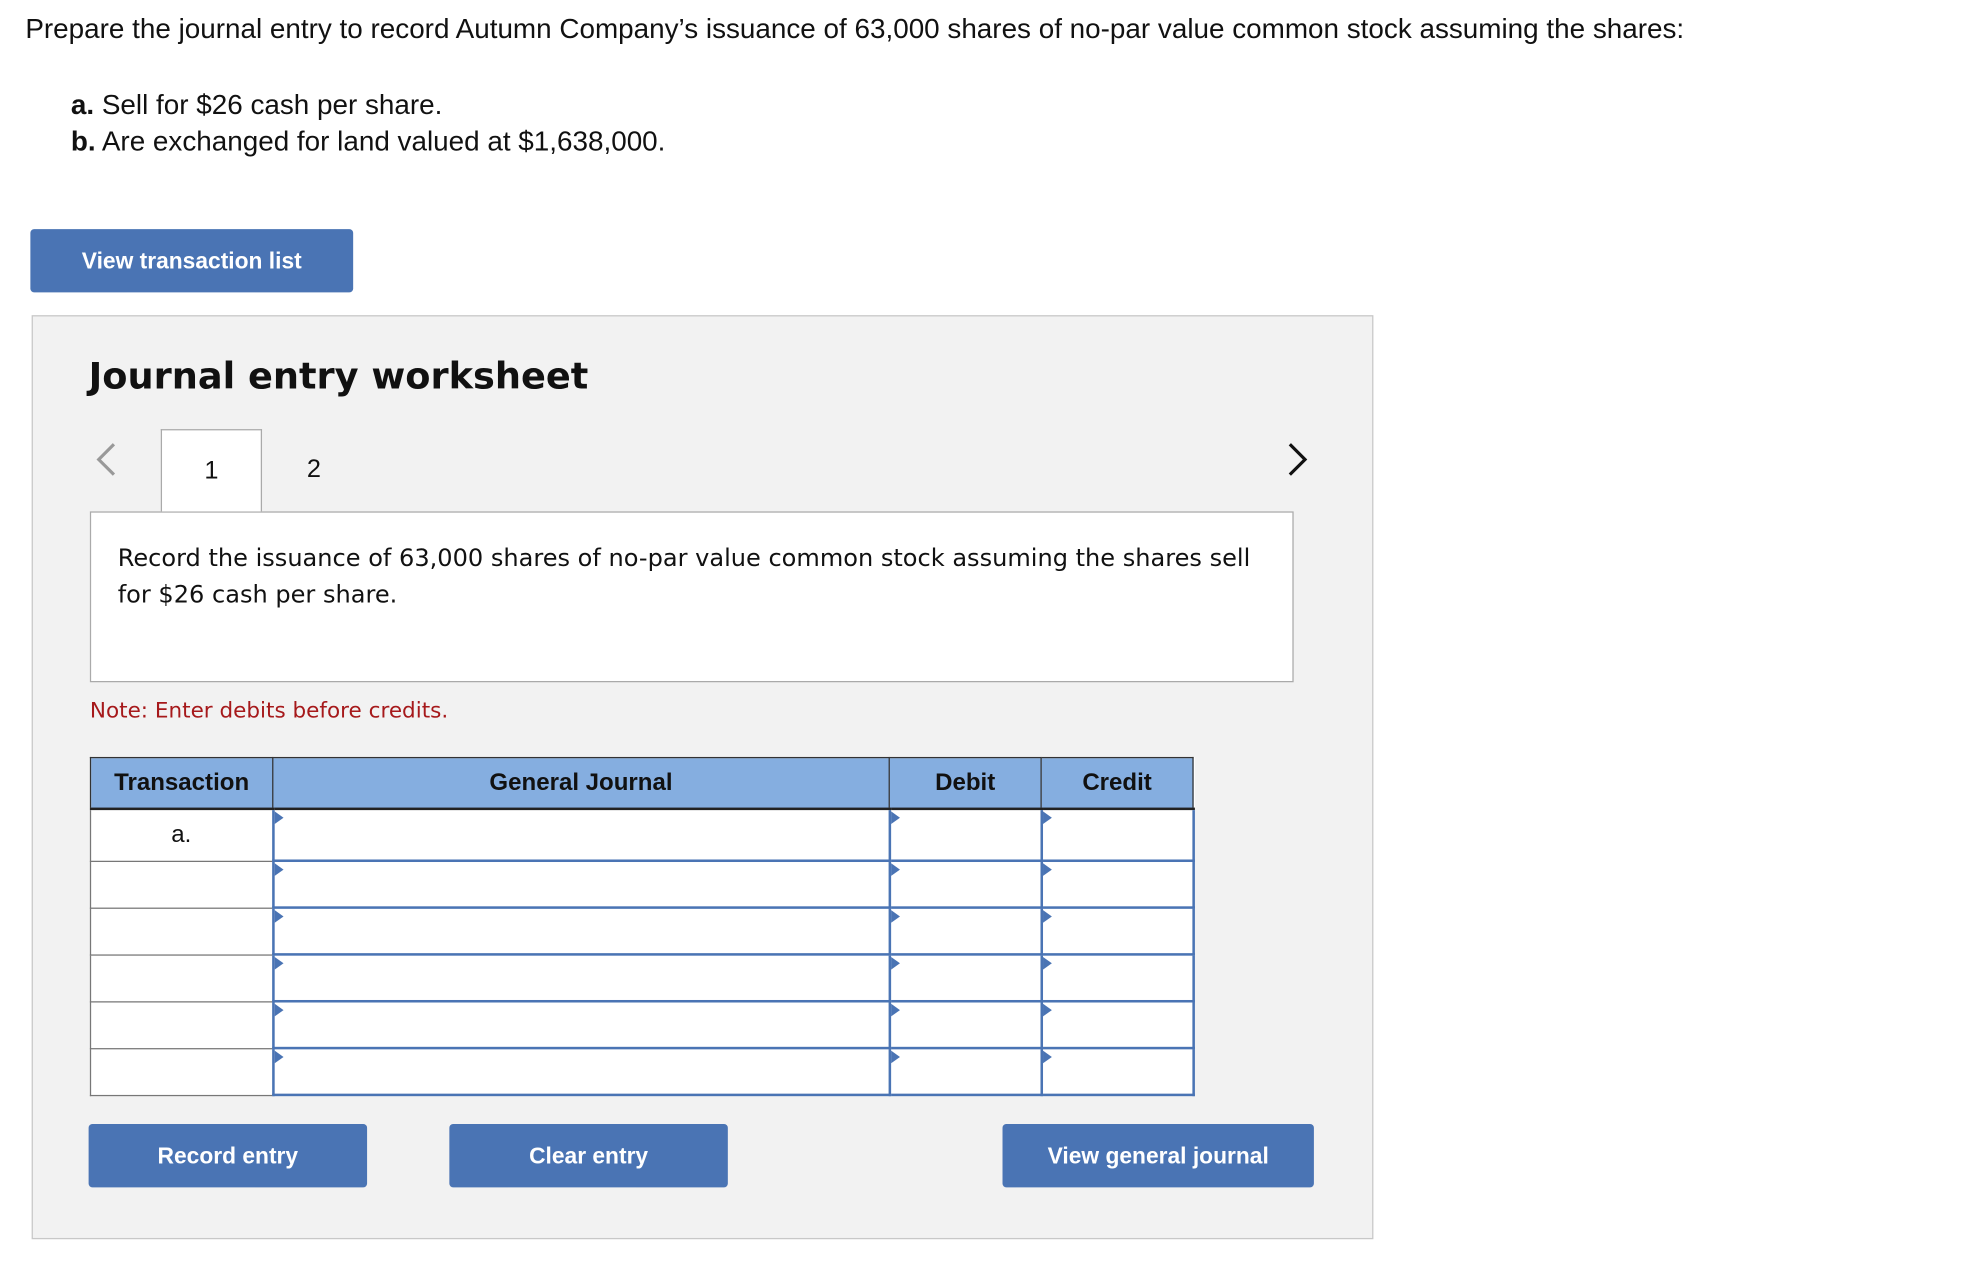 Image resolution: width=1962 pixels, height=1276 pixels. I want to click on table-row: a., so click(642, 835).